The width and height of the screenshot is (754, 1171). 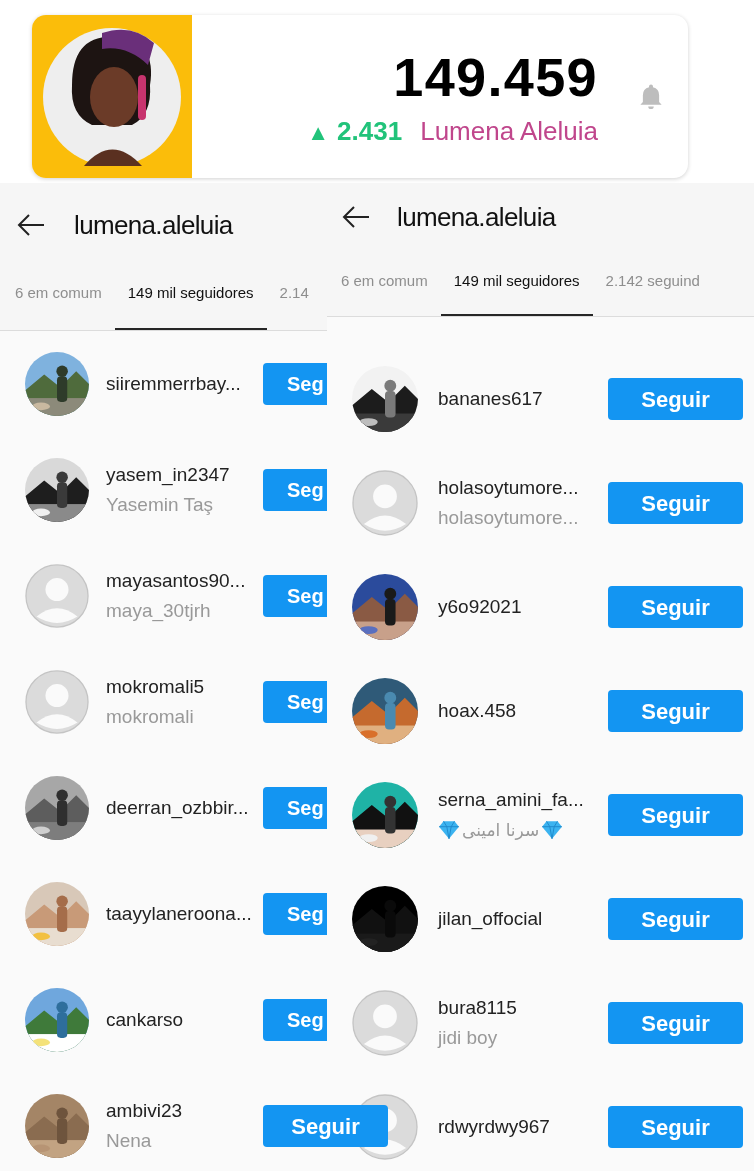 I want to click on profile-name: Lumena Aleluia, so click(x=509, y=130).